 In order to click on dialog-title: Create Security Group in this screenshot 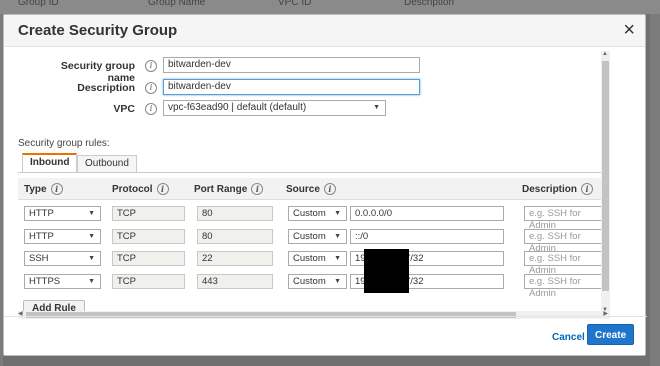, I will do `click(98, 30)`.